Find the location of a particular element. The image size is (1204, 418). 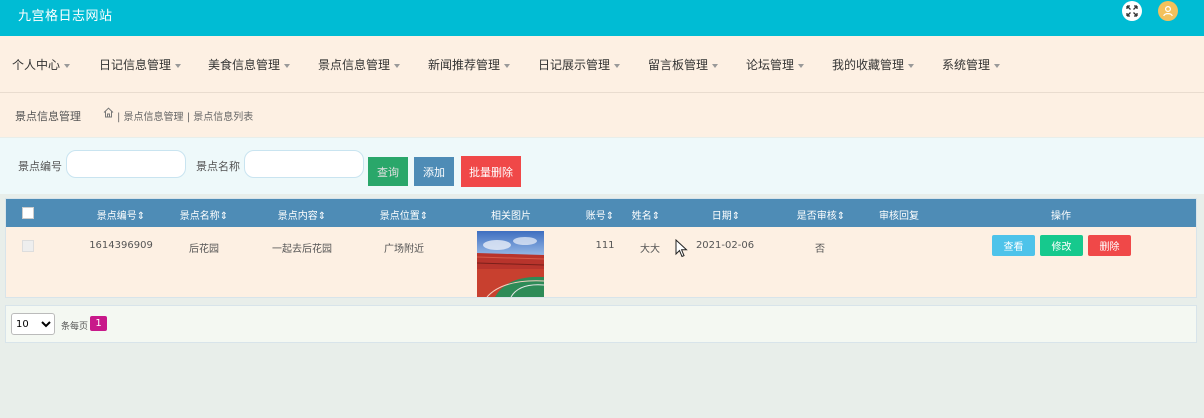

batch-delete-button: 批量删除 is located at coordinates (491, 171).